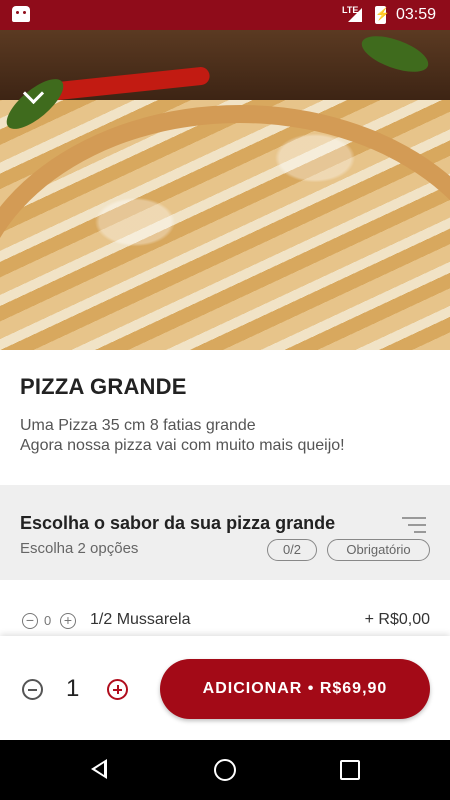  What do you see at coordinates (225, 620) in the screenshot?
I see `list-item: − 0 + 1/2 Mussarela + R$0,00` at bounding box center [225, 620].